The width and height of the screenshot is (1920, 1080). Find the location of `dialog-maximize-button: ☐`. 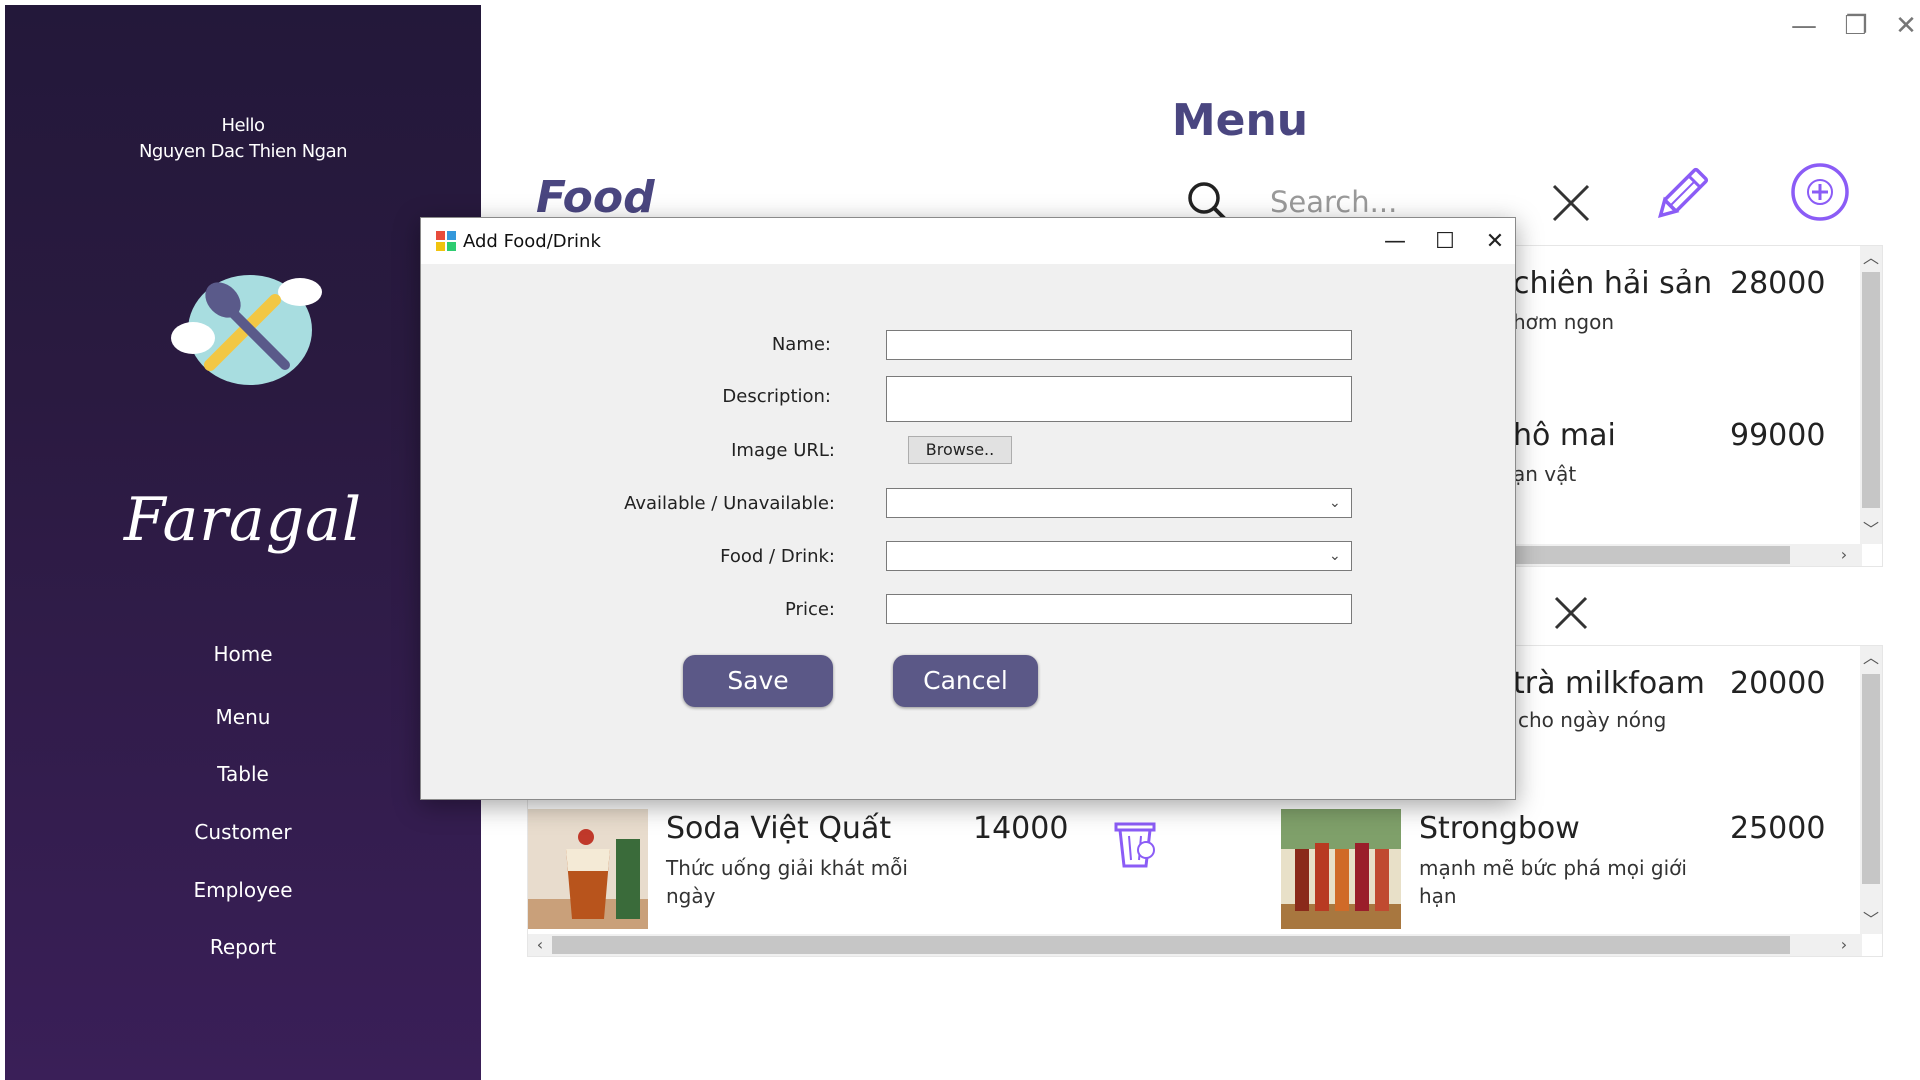

dialog-maximize-button: ☐ is located at coordinates (1445, 241).